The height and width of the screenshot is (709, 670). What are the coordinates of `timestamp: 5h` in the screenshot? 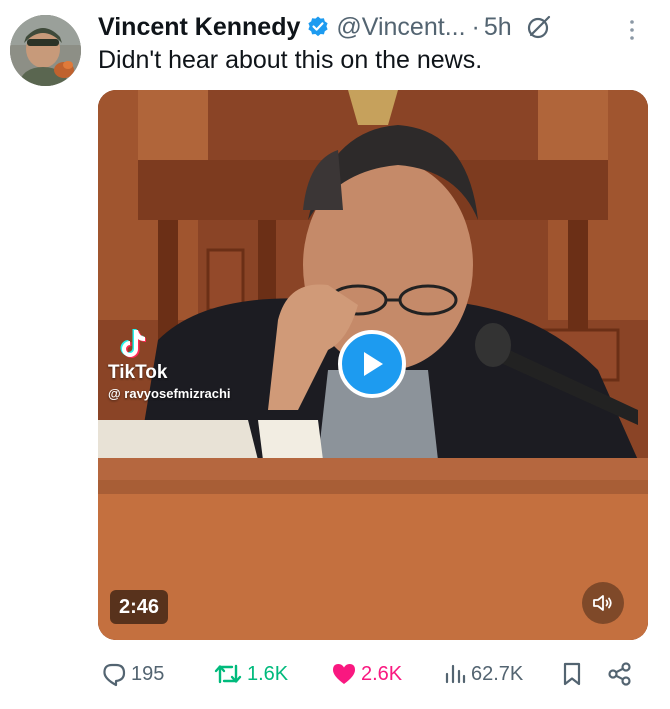 It's located at (498, 27).